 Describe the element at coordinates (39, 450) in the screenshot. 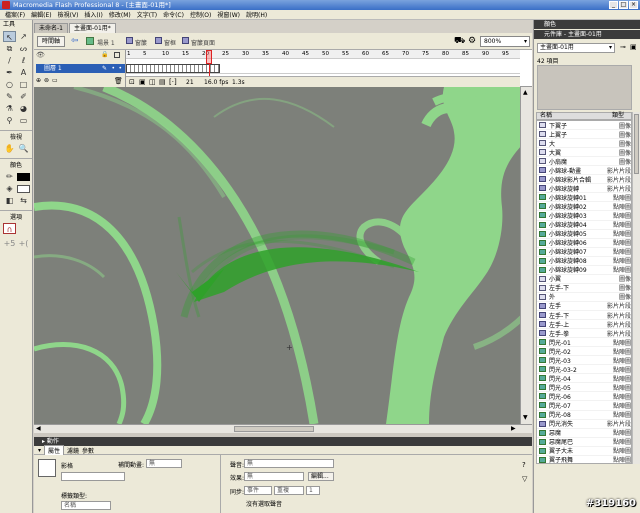

I see `collapse-arrow-icon: ▾` at that location.